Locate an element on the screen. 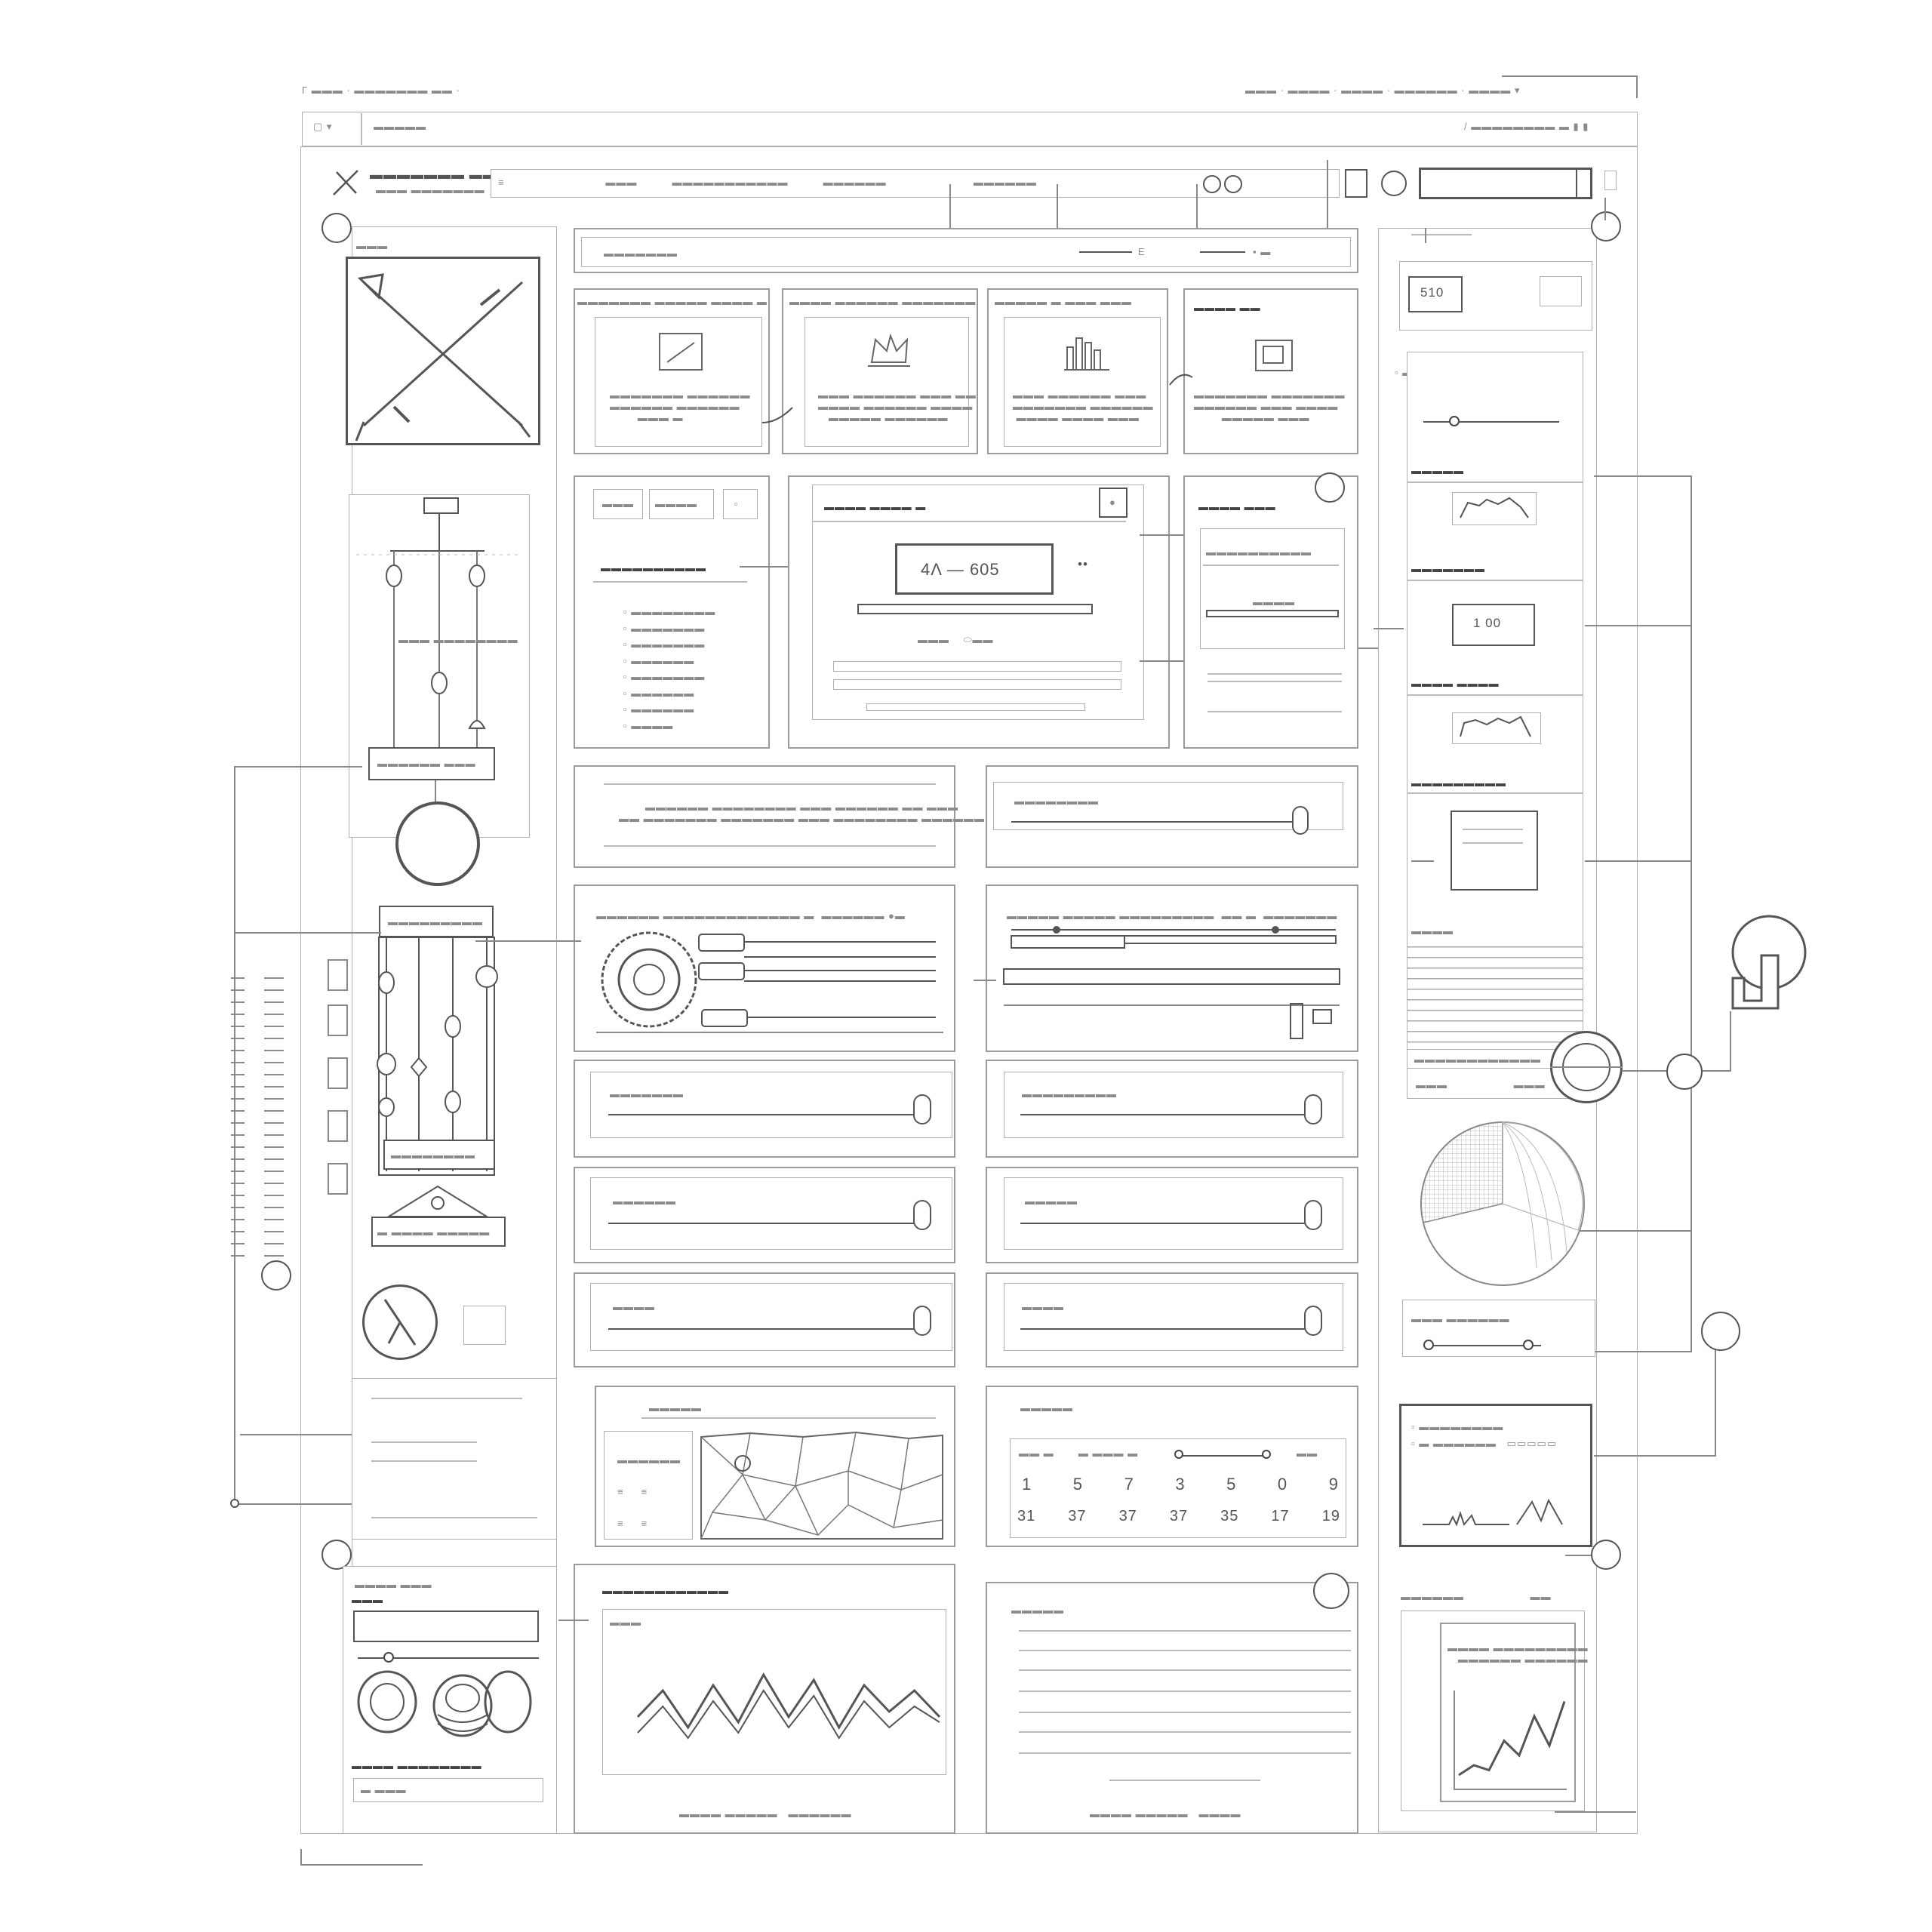 The width and height of the screenshot is (1932, 1932). slider-card-5-handle is located at coordinates (922, 1321).